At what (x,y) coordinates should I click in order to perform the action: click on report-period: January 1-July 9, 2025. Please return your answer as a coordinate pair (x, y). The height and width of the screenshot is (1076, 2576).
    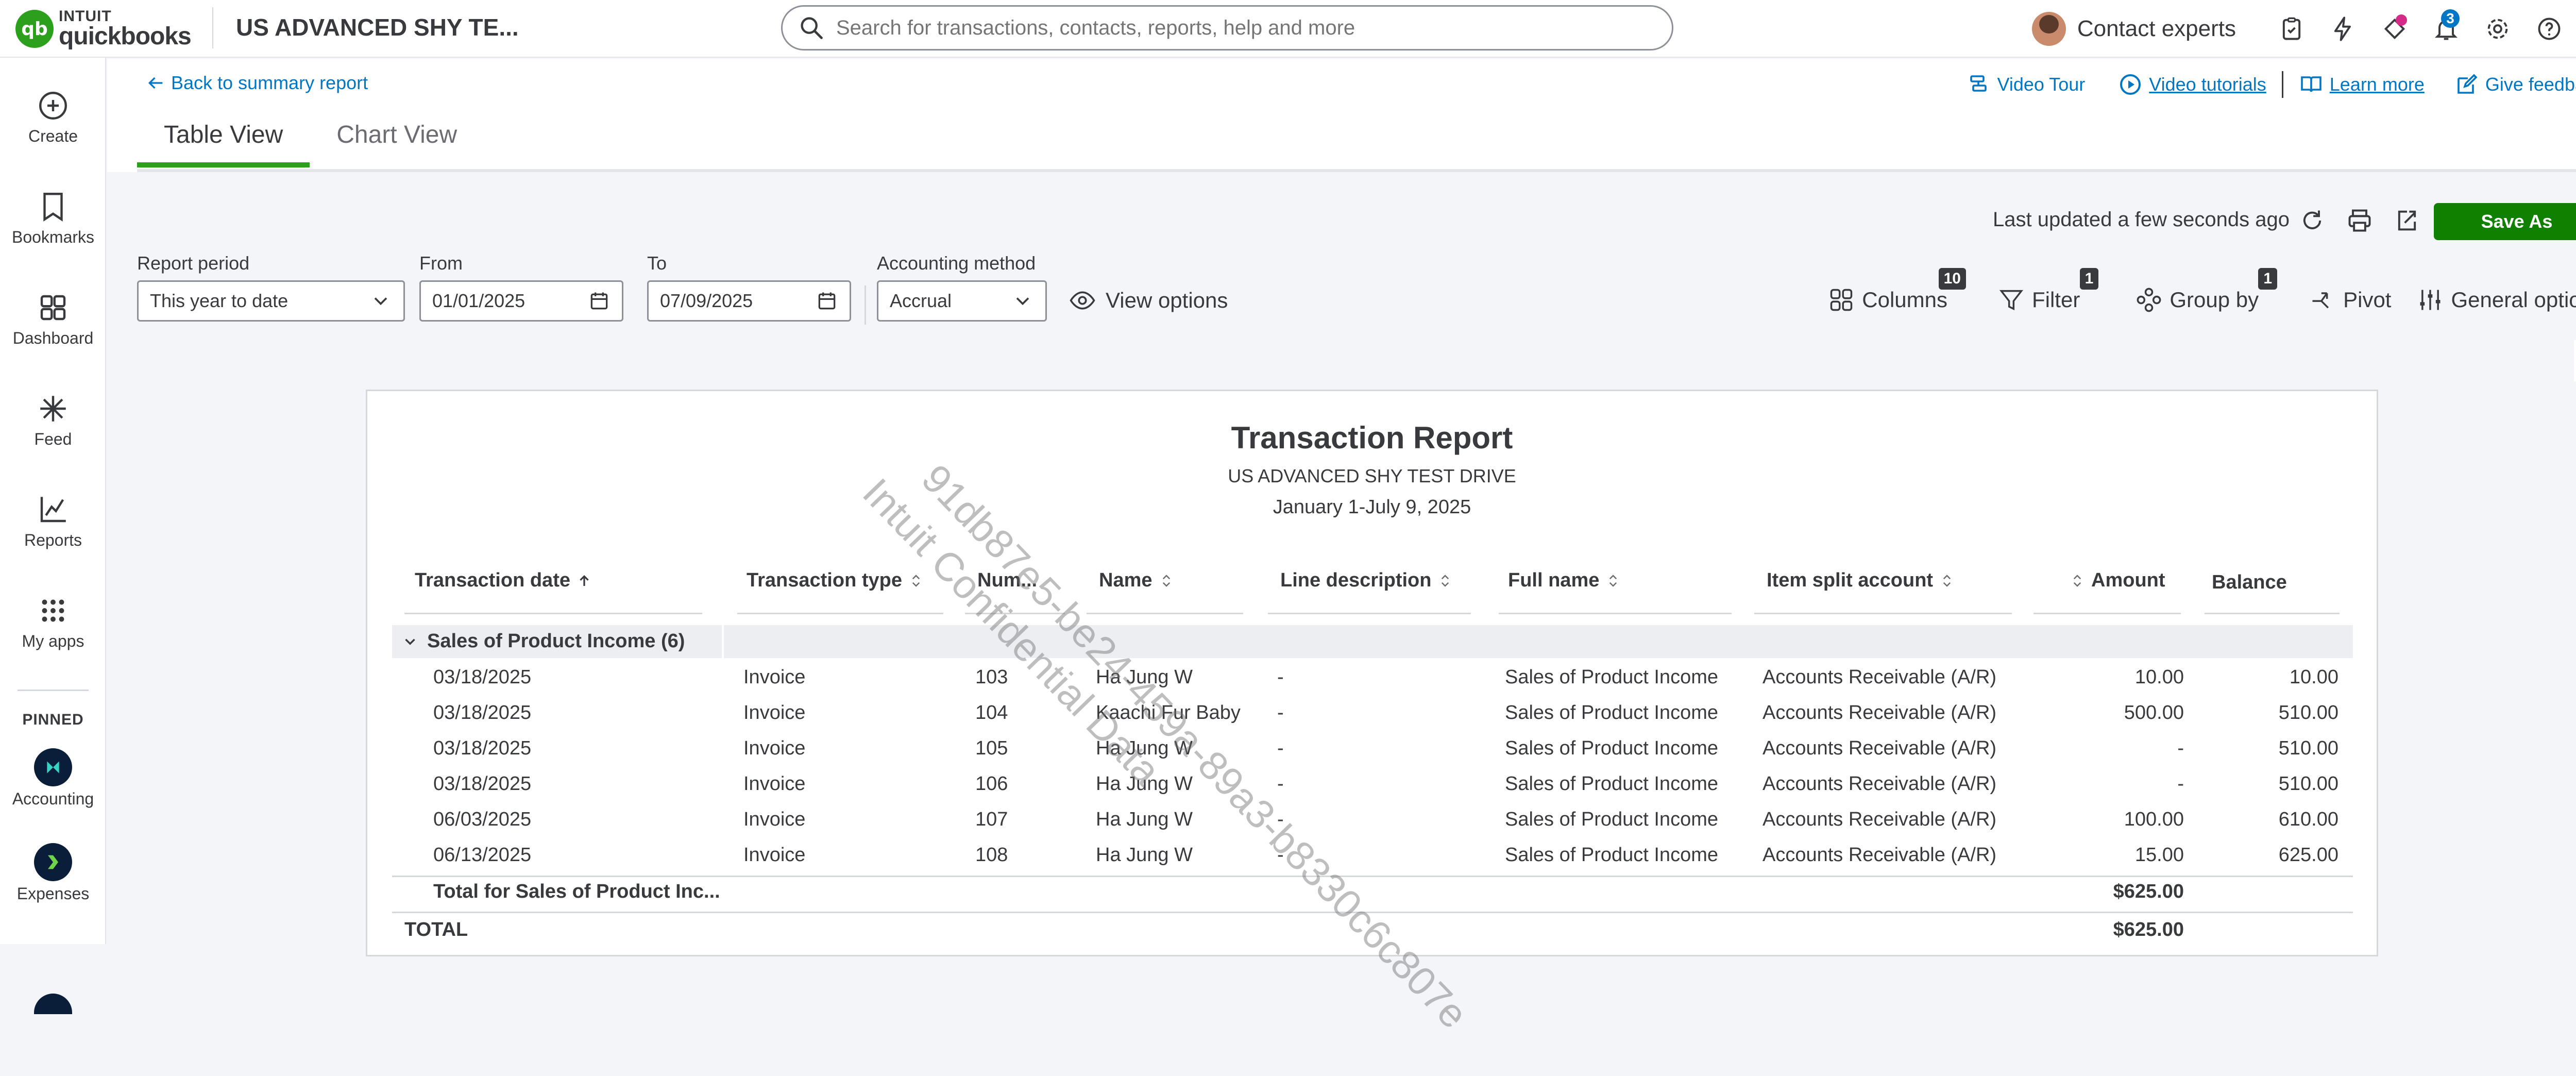
    Looking at the image, I should click on (1372, 507).